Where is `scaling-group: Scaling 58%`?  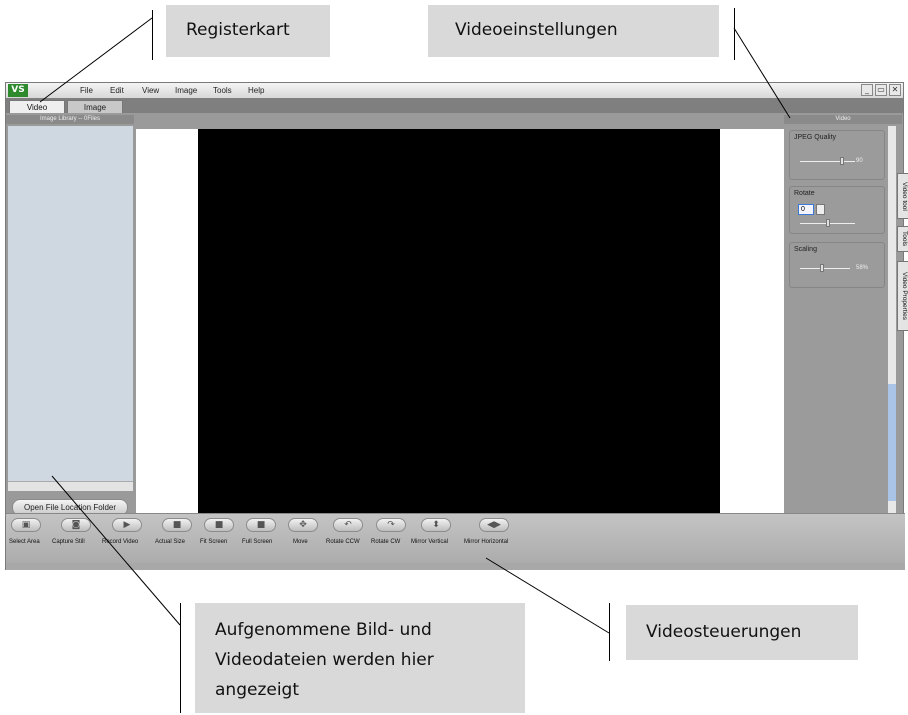 scaling-group: Scaling 58% is located at coordinates (837, 265).